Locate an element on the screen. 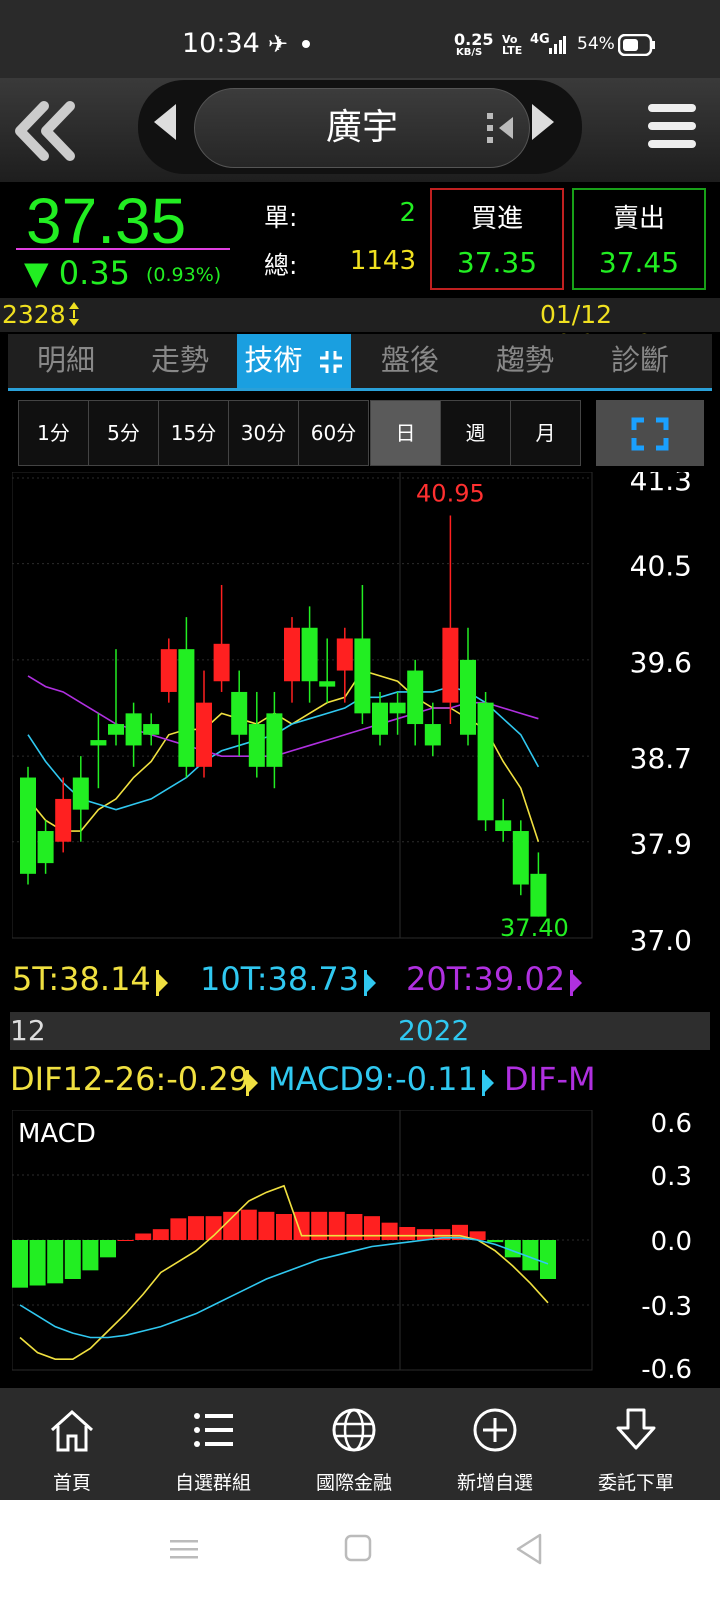 This screenshot has width=720, height=1600. macd9-label: MACD9:-0.11 is located at coordinates (373, 1079).